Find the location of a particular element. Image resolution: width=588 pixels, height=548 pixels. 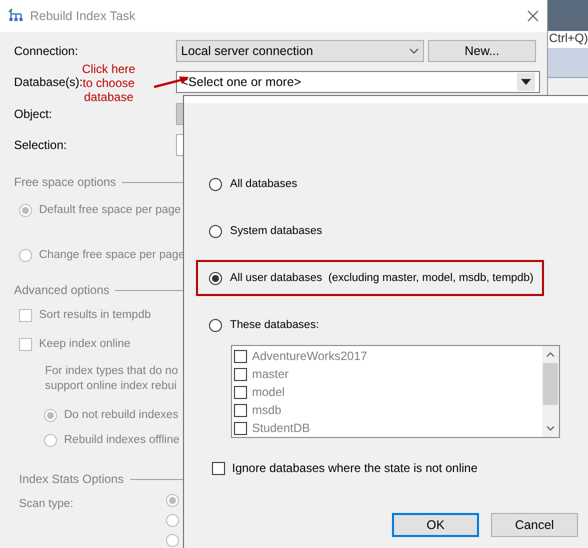

option-label: All user databases (excluding master, model, msdb, tempdb) is located at coordinates (382, 278).